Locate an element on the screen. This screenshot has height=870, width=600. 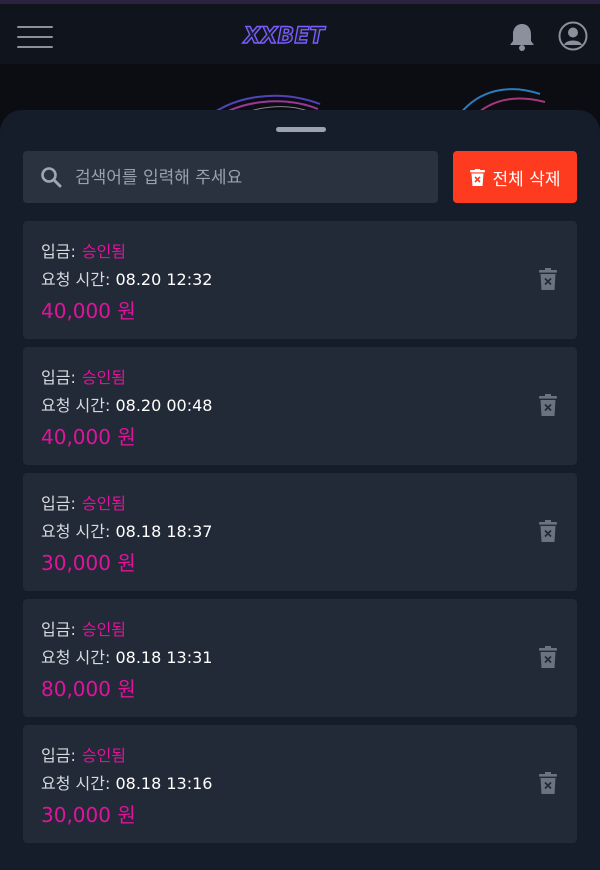
search-icon is located at coordinates (51, 177).